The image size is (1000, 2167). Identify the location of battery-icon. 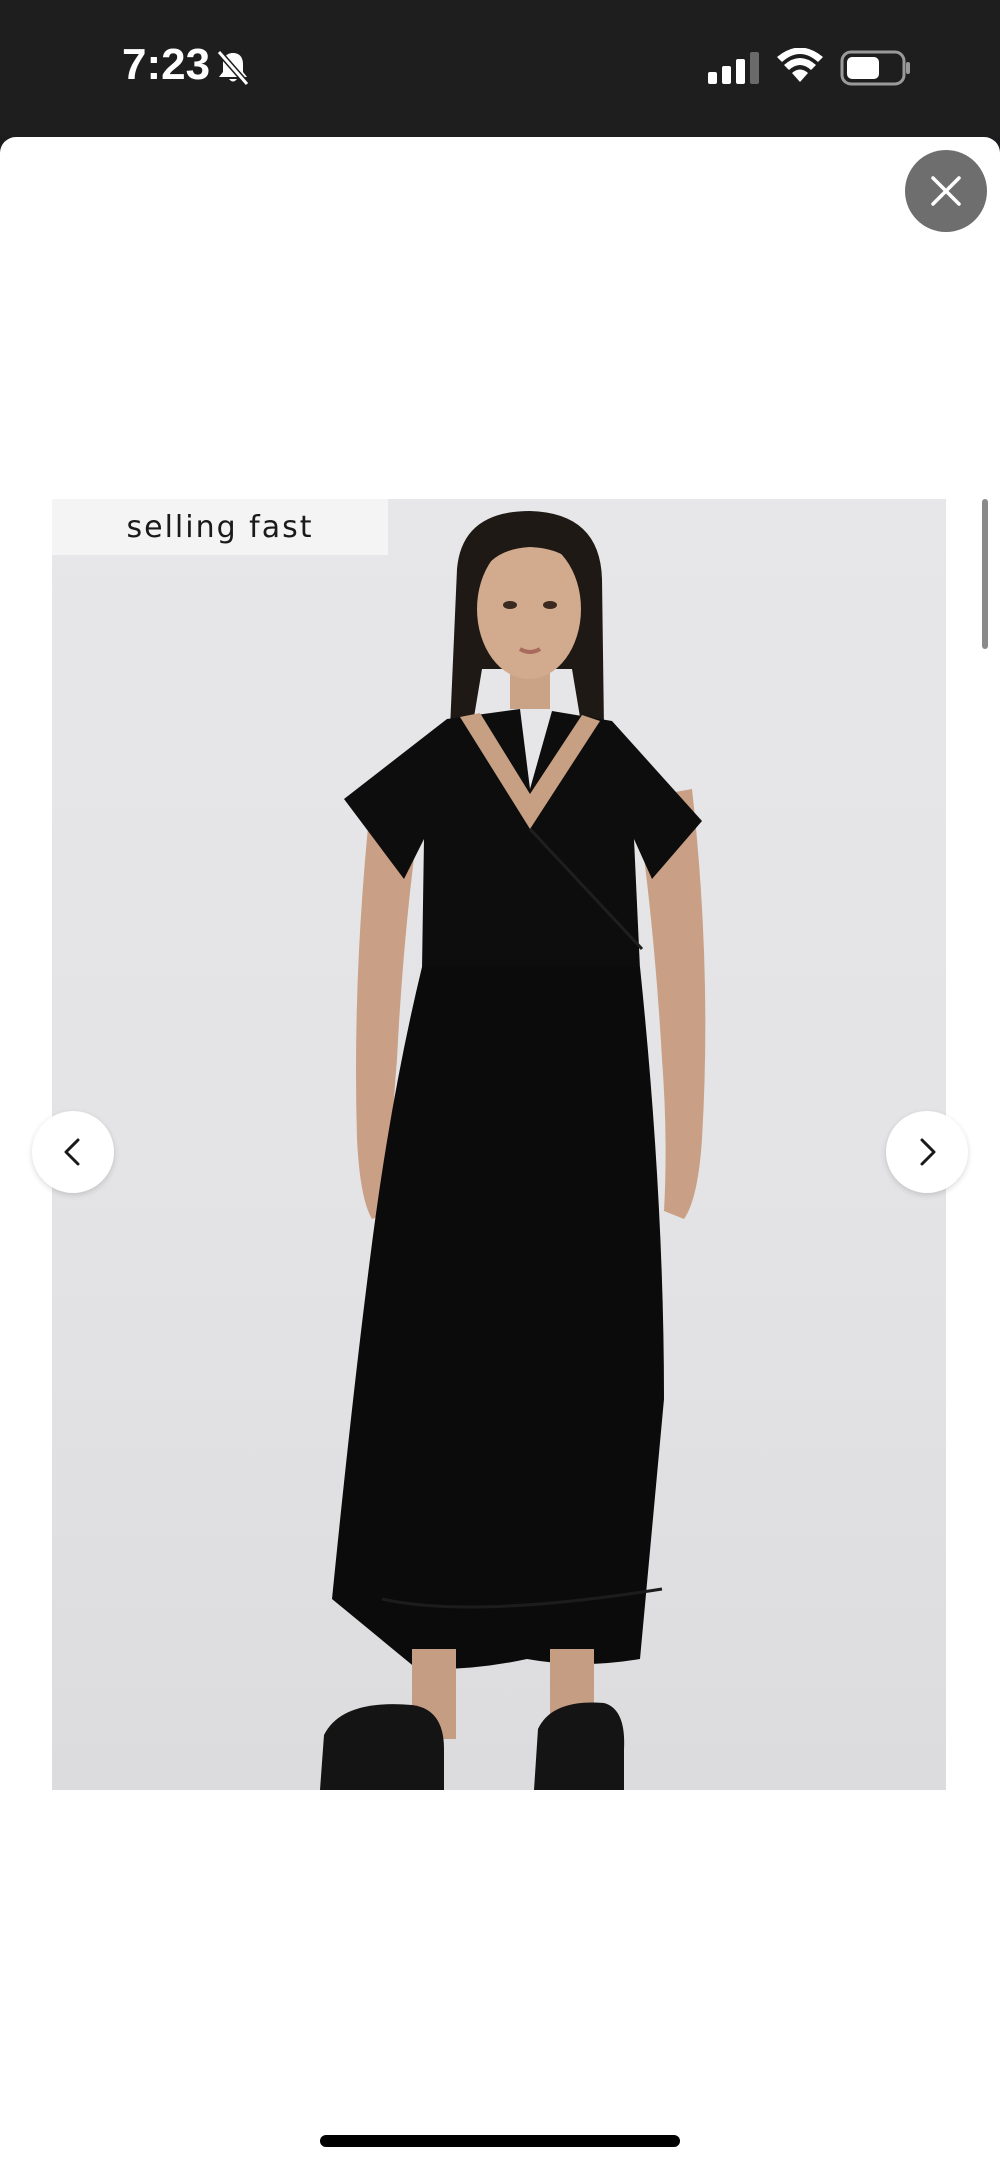
(875, 68).